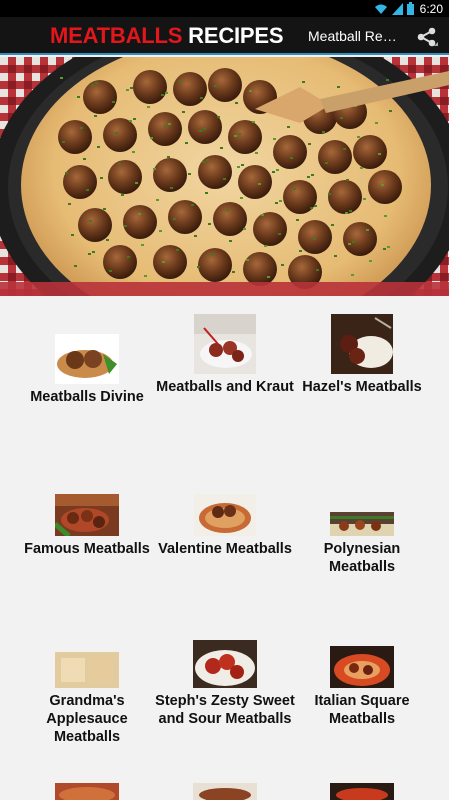  What do you see at coordinates (224, 8) in the screenshot?
I see `status-bar: 6:20` at bounding box center [224, 8].